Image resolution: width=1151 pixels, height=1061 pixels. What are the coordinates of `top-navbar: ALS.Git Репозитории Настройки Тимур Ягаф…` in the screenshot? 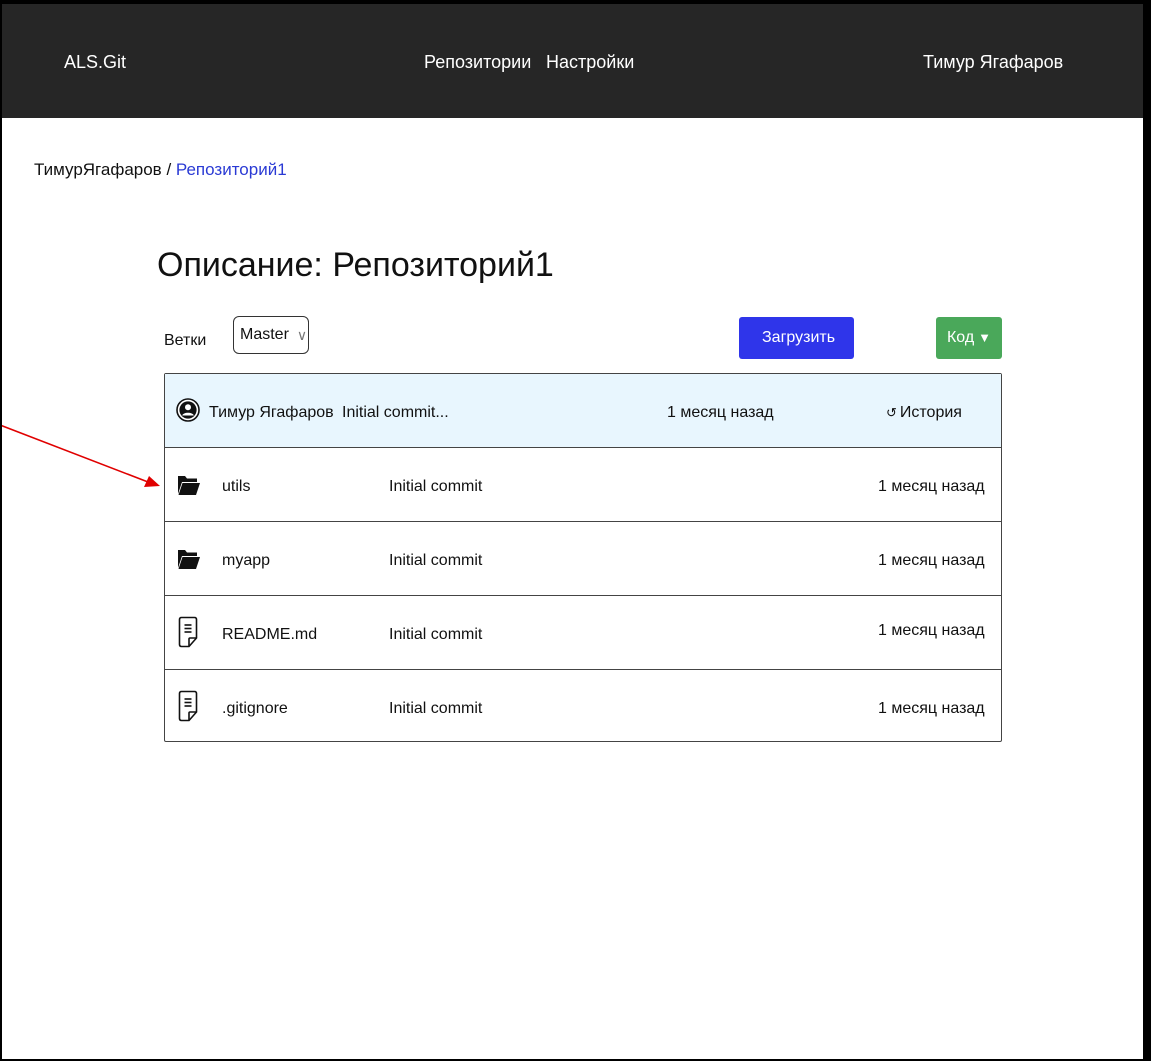 It's located at (575, 59).